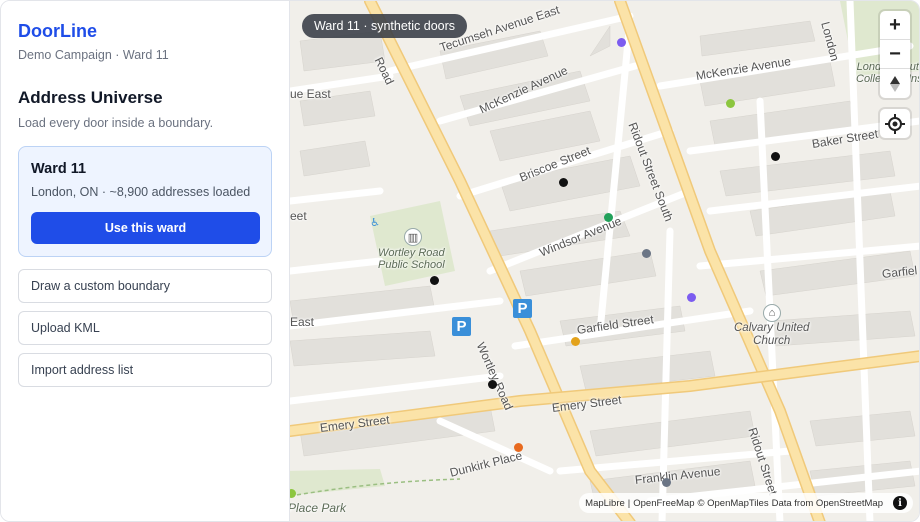  What do you see at coordinates (411, 259) in the screenshot?
I see `school-label: Wortley Road Public School` at bounding box center [411, 259].